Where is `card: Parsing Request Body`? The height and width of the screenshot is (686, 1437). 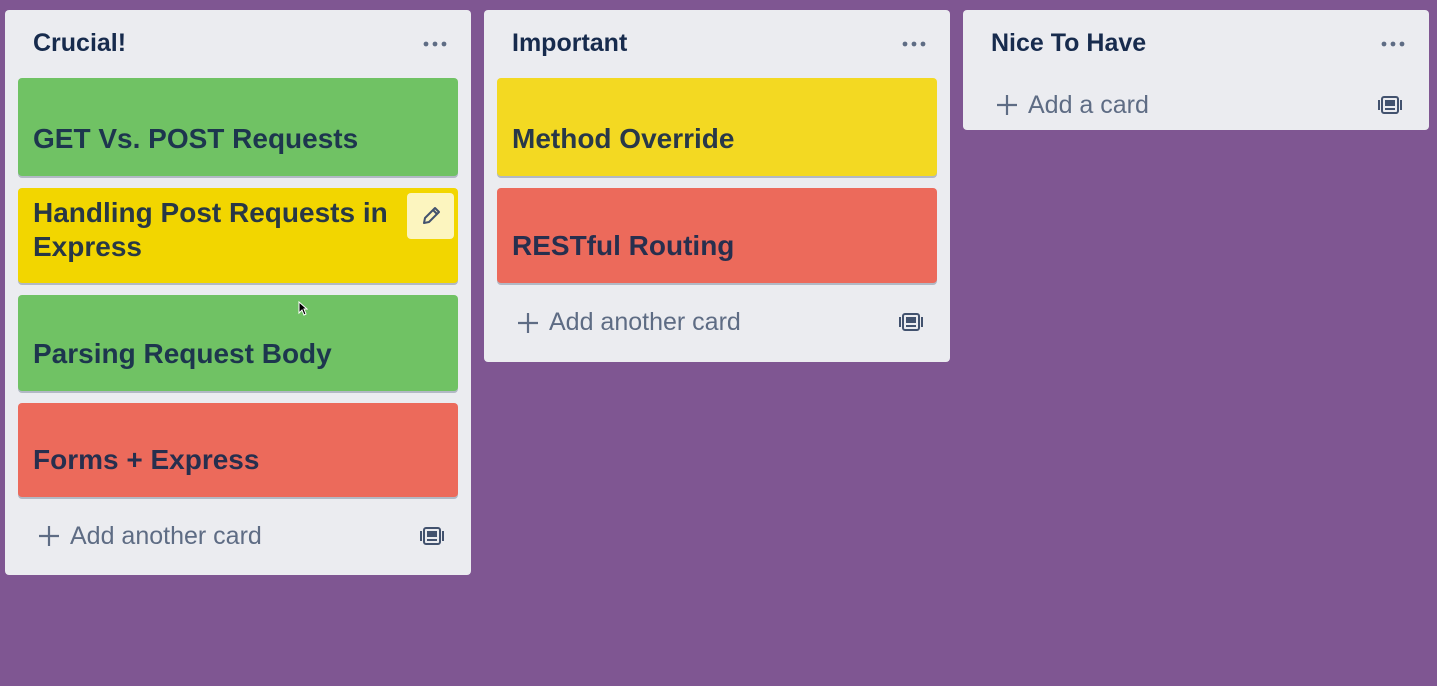 card: Parsing Request Body is located at coordinates (238, 343).